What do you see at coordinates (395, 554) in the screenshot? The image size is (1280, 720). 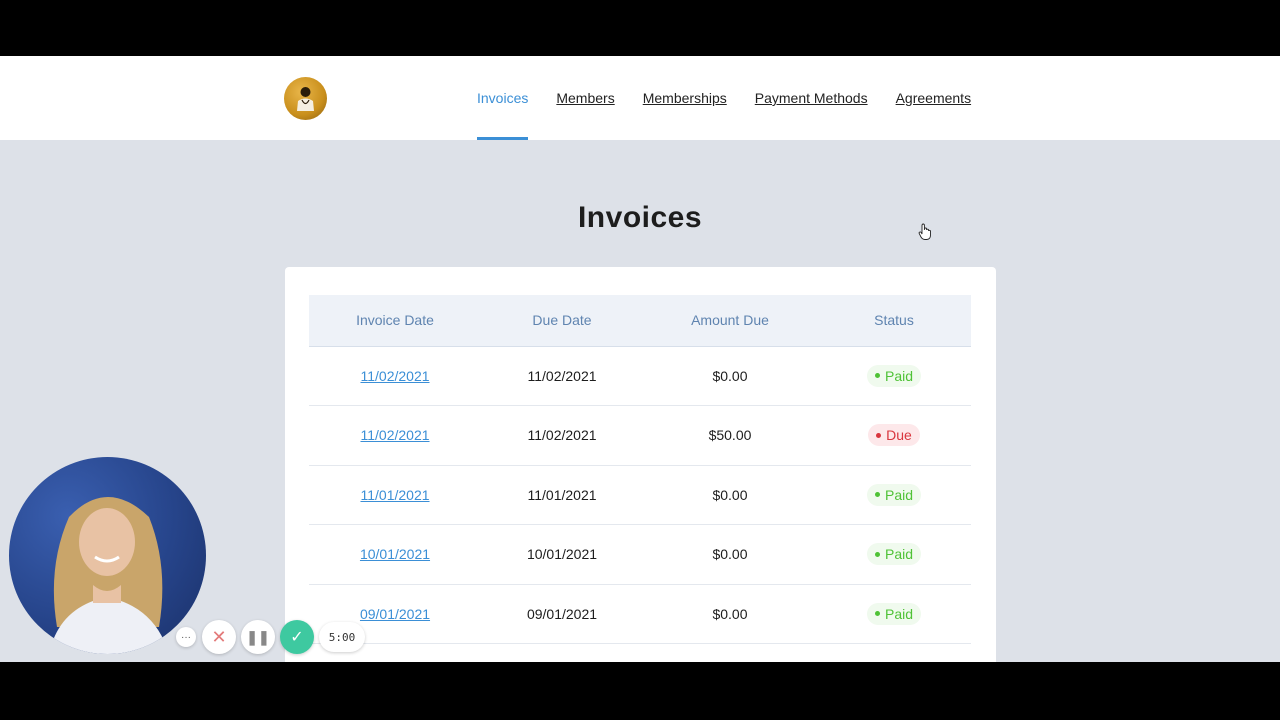 I see `invoice-date-link: 10/01/2021` at bounding box center [395, 554].